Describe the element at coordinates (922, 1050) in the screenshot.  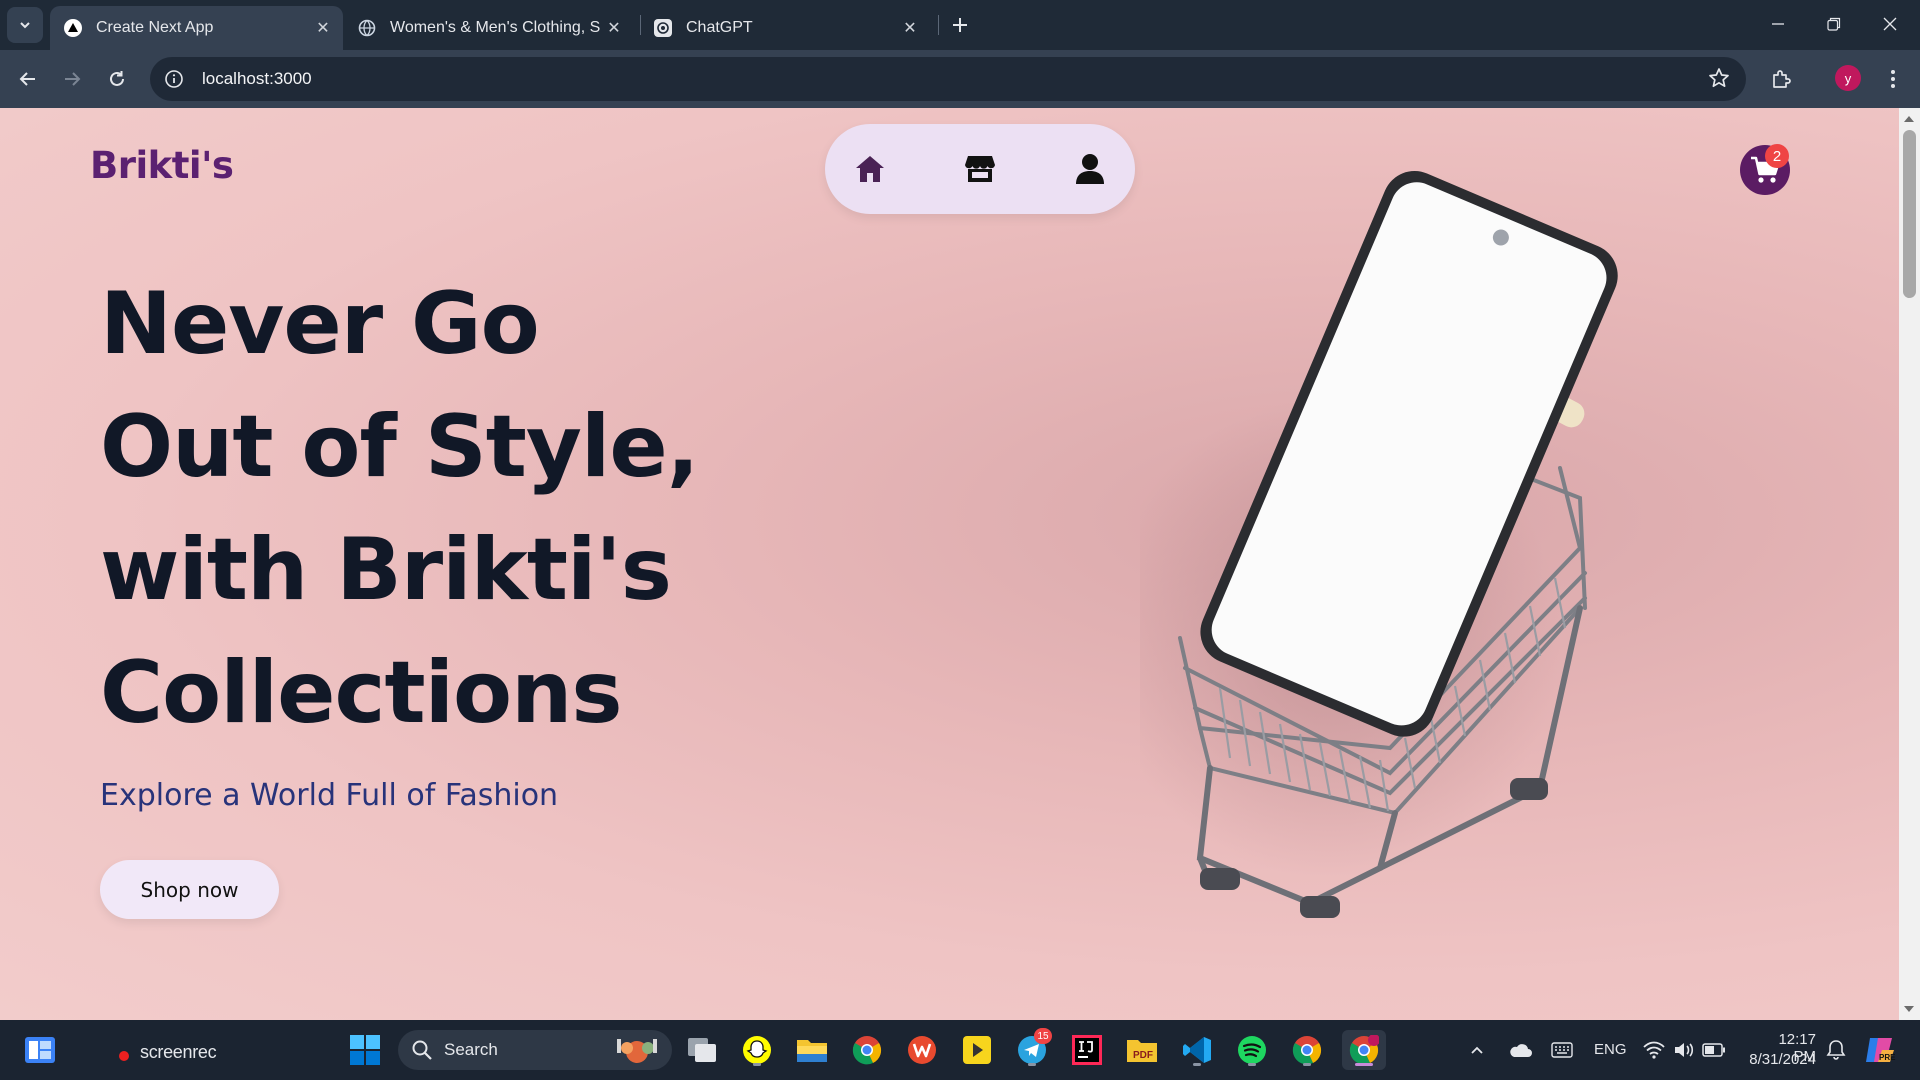
I see `wps-office-icon` at that location.